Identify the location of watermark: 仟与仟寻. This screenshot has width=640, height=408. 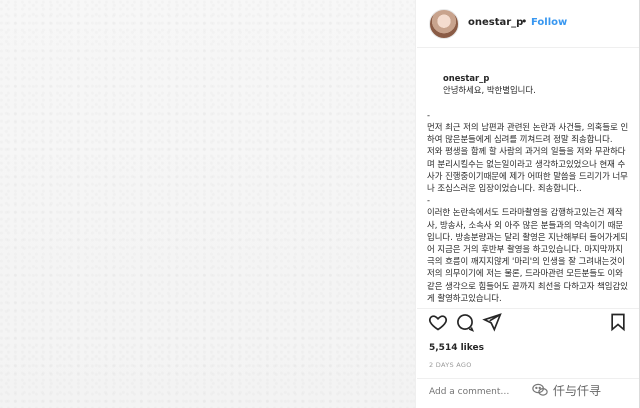
(566, 390).